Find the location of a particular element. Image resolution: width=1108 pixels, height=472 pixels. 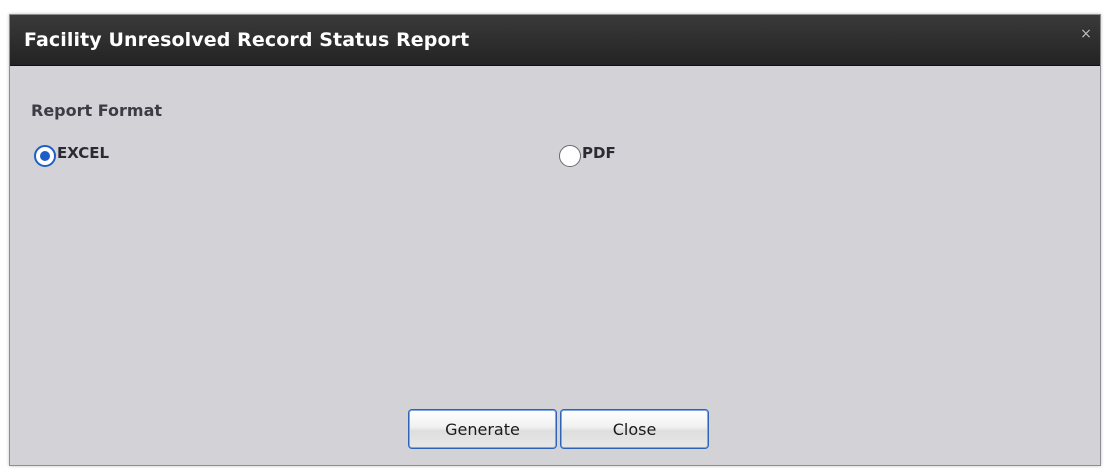

radio-option-excel: EXCEL is located at coordinates (72, 155).